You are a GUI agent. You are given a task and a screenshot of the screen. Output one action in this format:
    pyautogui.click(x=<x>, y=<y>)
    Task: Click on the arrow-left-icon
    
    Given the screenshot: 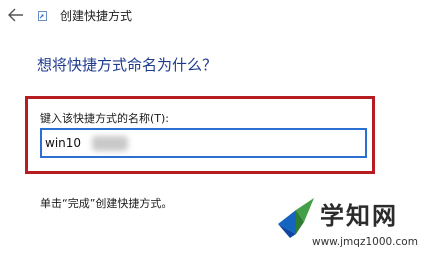 What is the action you would take?
    pyautogui.click(x=15, y=15)
    